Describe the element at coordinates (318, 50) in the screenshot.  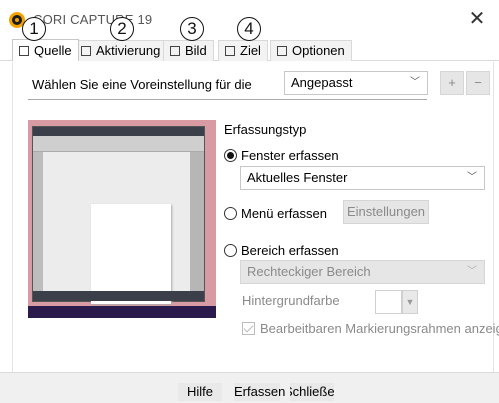
I see `tab-label: Optionen` at that location.